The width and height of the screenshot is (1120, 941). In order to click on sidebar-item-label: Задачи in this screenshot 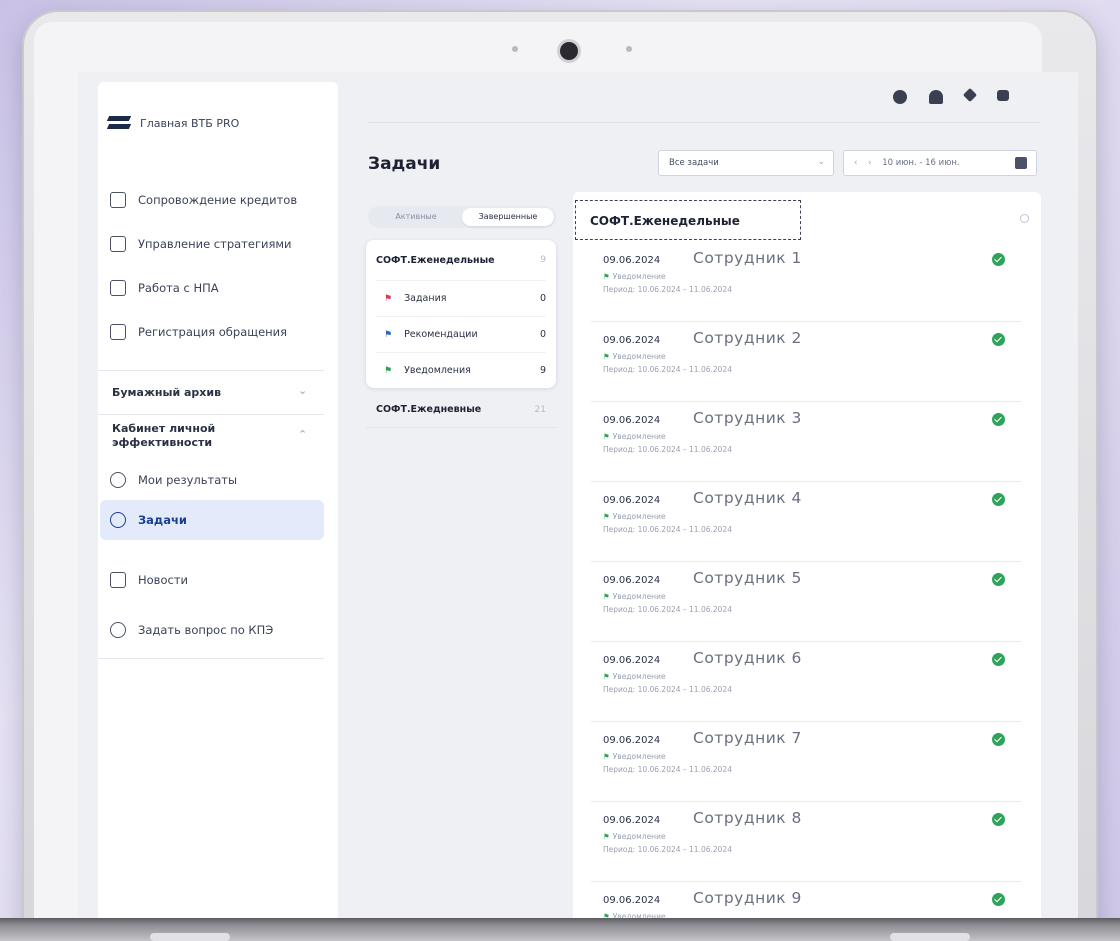, I will do `click(162, 520)`.